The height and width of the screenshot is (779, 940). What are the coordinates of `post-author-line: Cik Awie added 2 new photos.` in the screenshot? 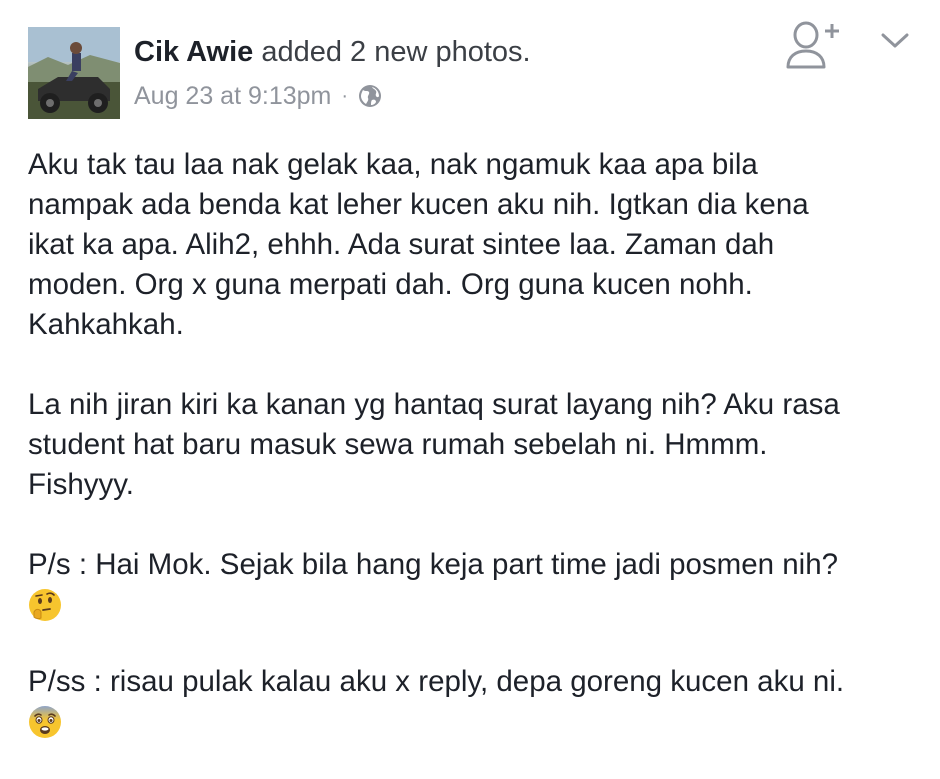 It's located at (332, 52).